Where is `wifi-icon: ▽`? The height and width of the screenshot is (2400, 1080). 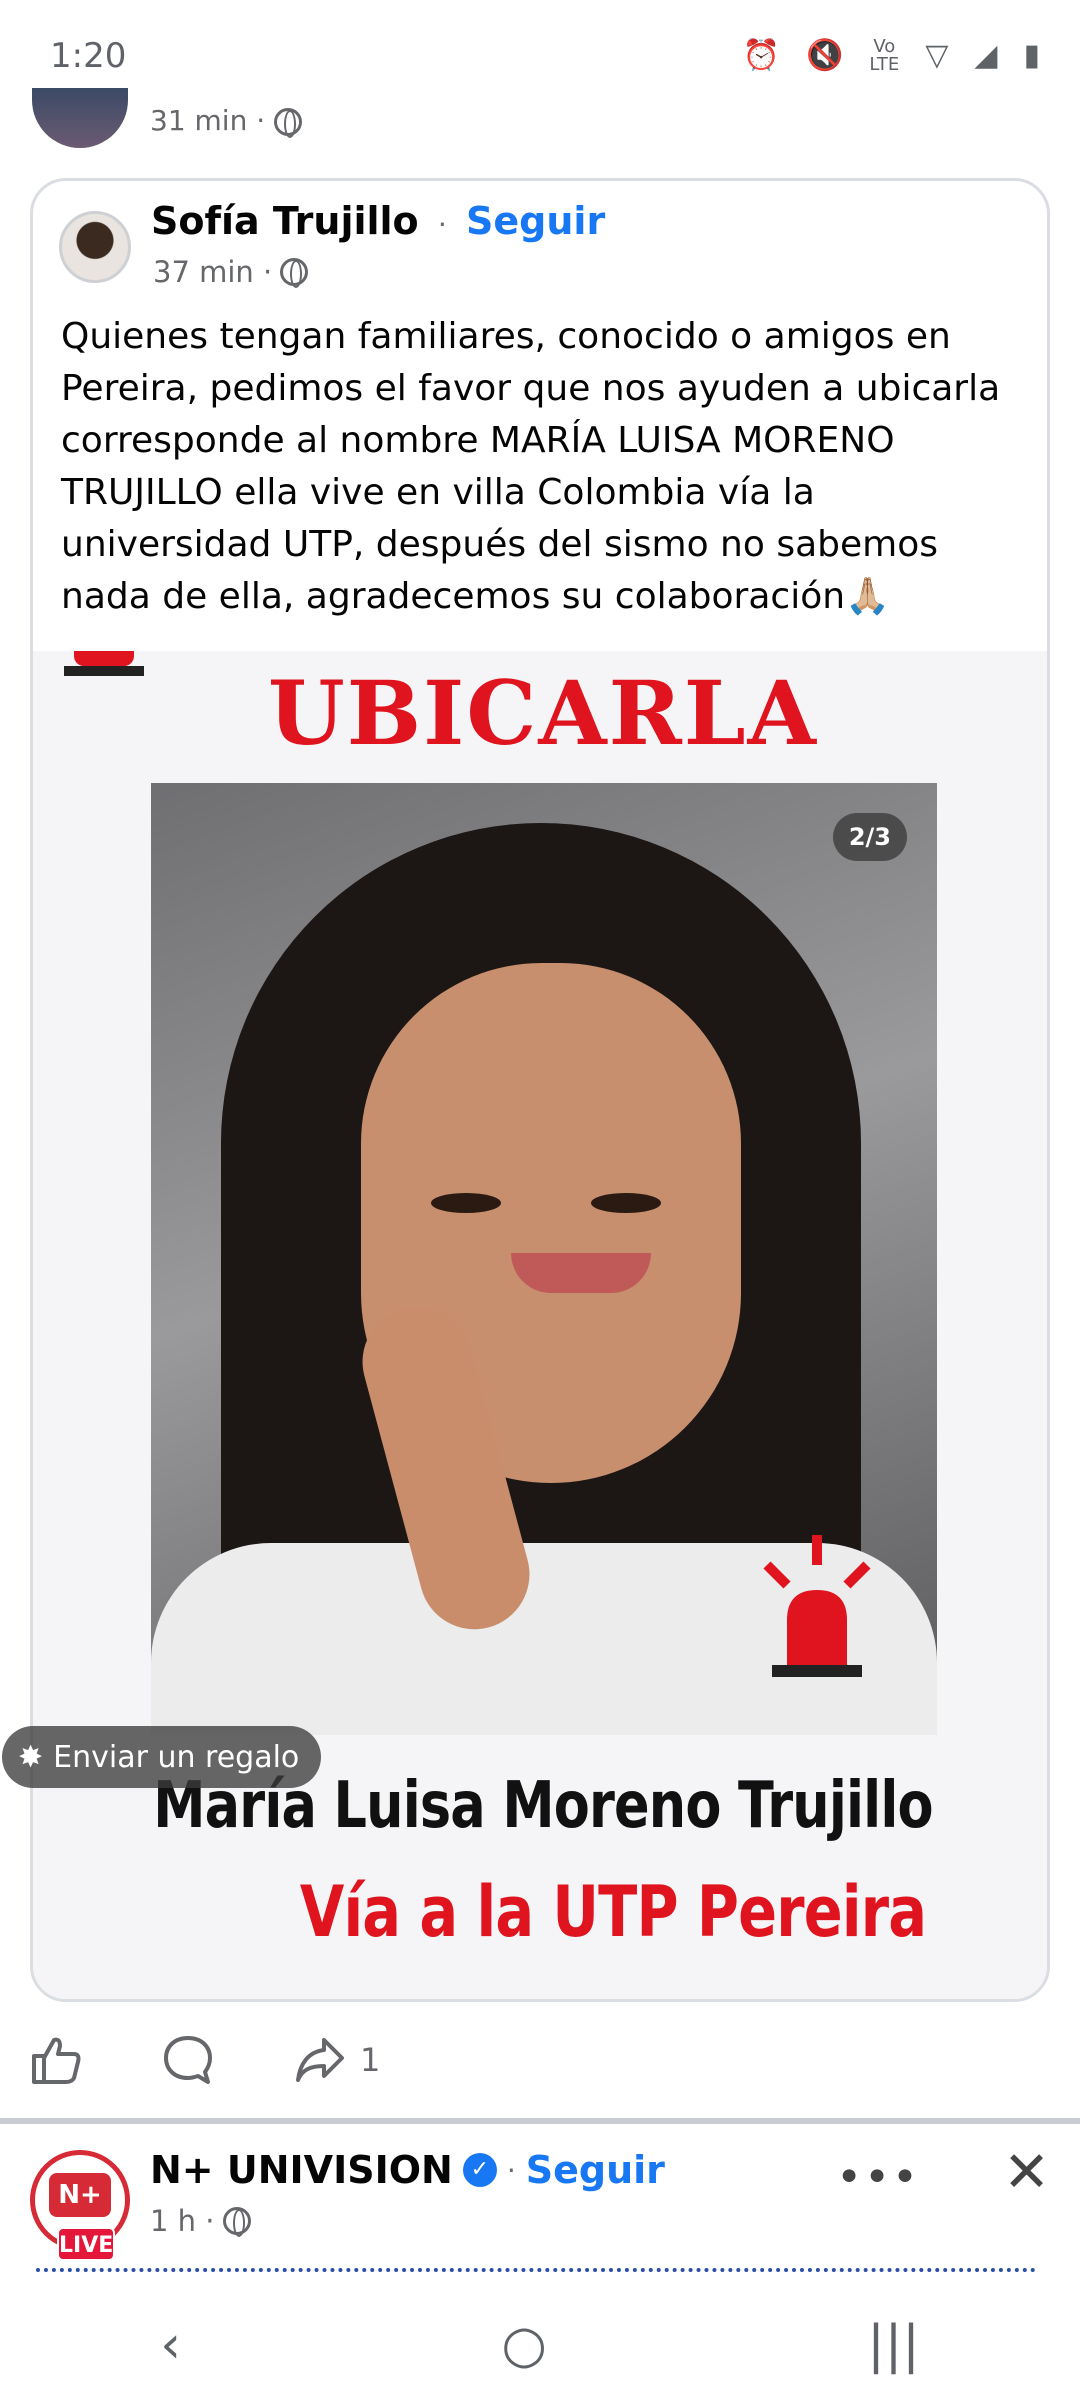
wifi-icon: ▽ is located at coordinates (937, 55).